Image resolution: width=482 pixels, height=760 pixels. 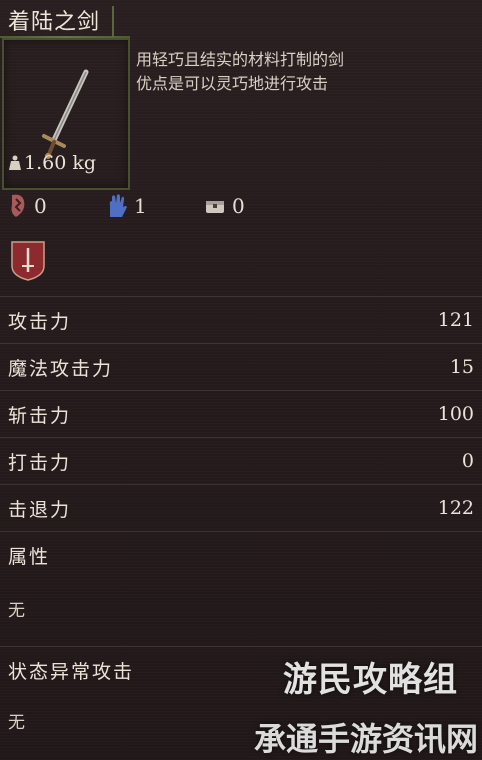 What do you see at coordinates (461, 367) in the screenshot?
I see `stat-value: 15` at bounding box center [461, 367].